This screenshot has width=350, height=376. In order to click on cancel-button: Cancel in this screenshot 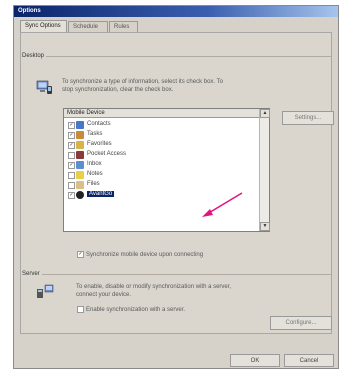, I will do `click(309, 360)`.